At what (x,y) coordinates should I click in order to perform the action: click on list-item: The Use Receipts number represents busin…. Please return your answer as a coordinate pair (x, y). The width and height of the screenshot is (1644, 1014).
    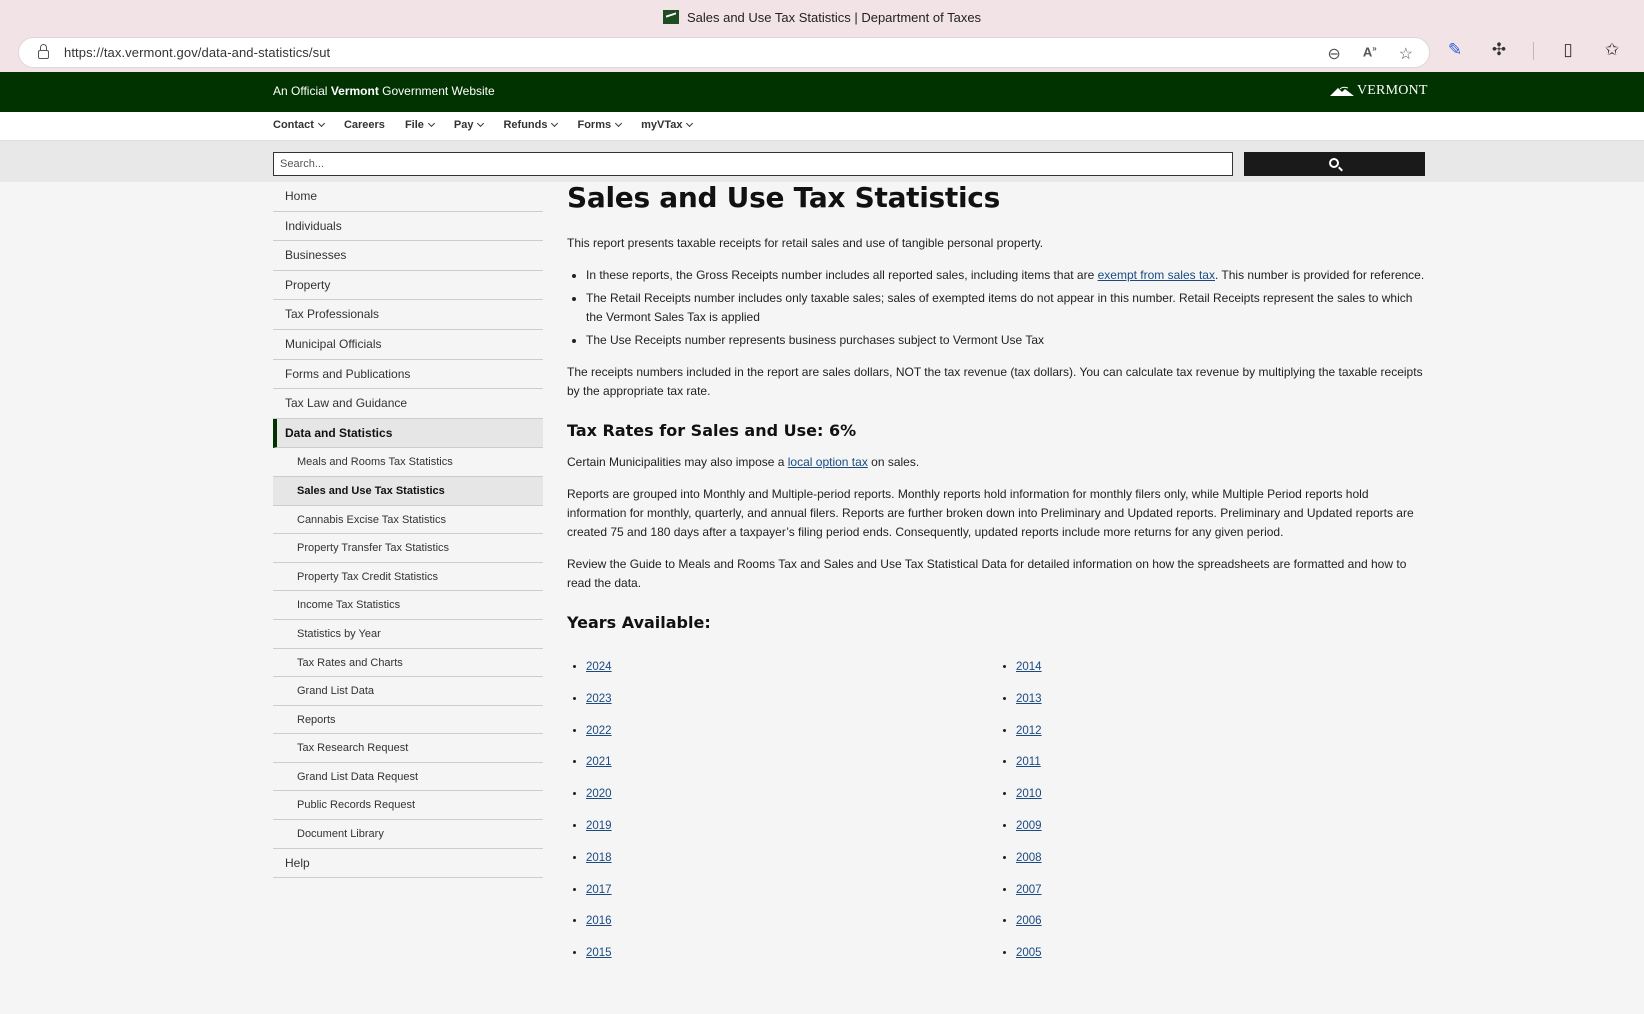
    Looking at the image, I should click on (1006, 340).